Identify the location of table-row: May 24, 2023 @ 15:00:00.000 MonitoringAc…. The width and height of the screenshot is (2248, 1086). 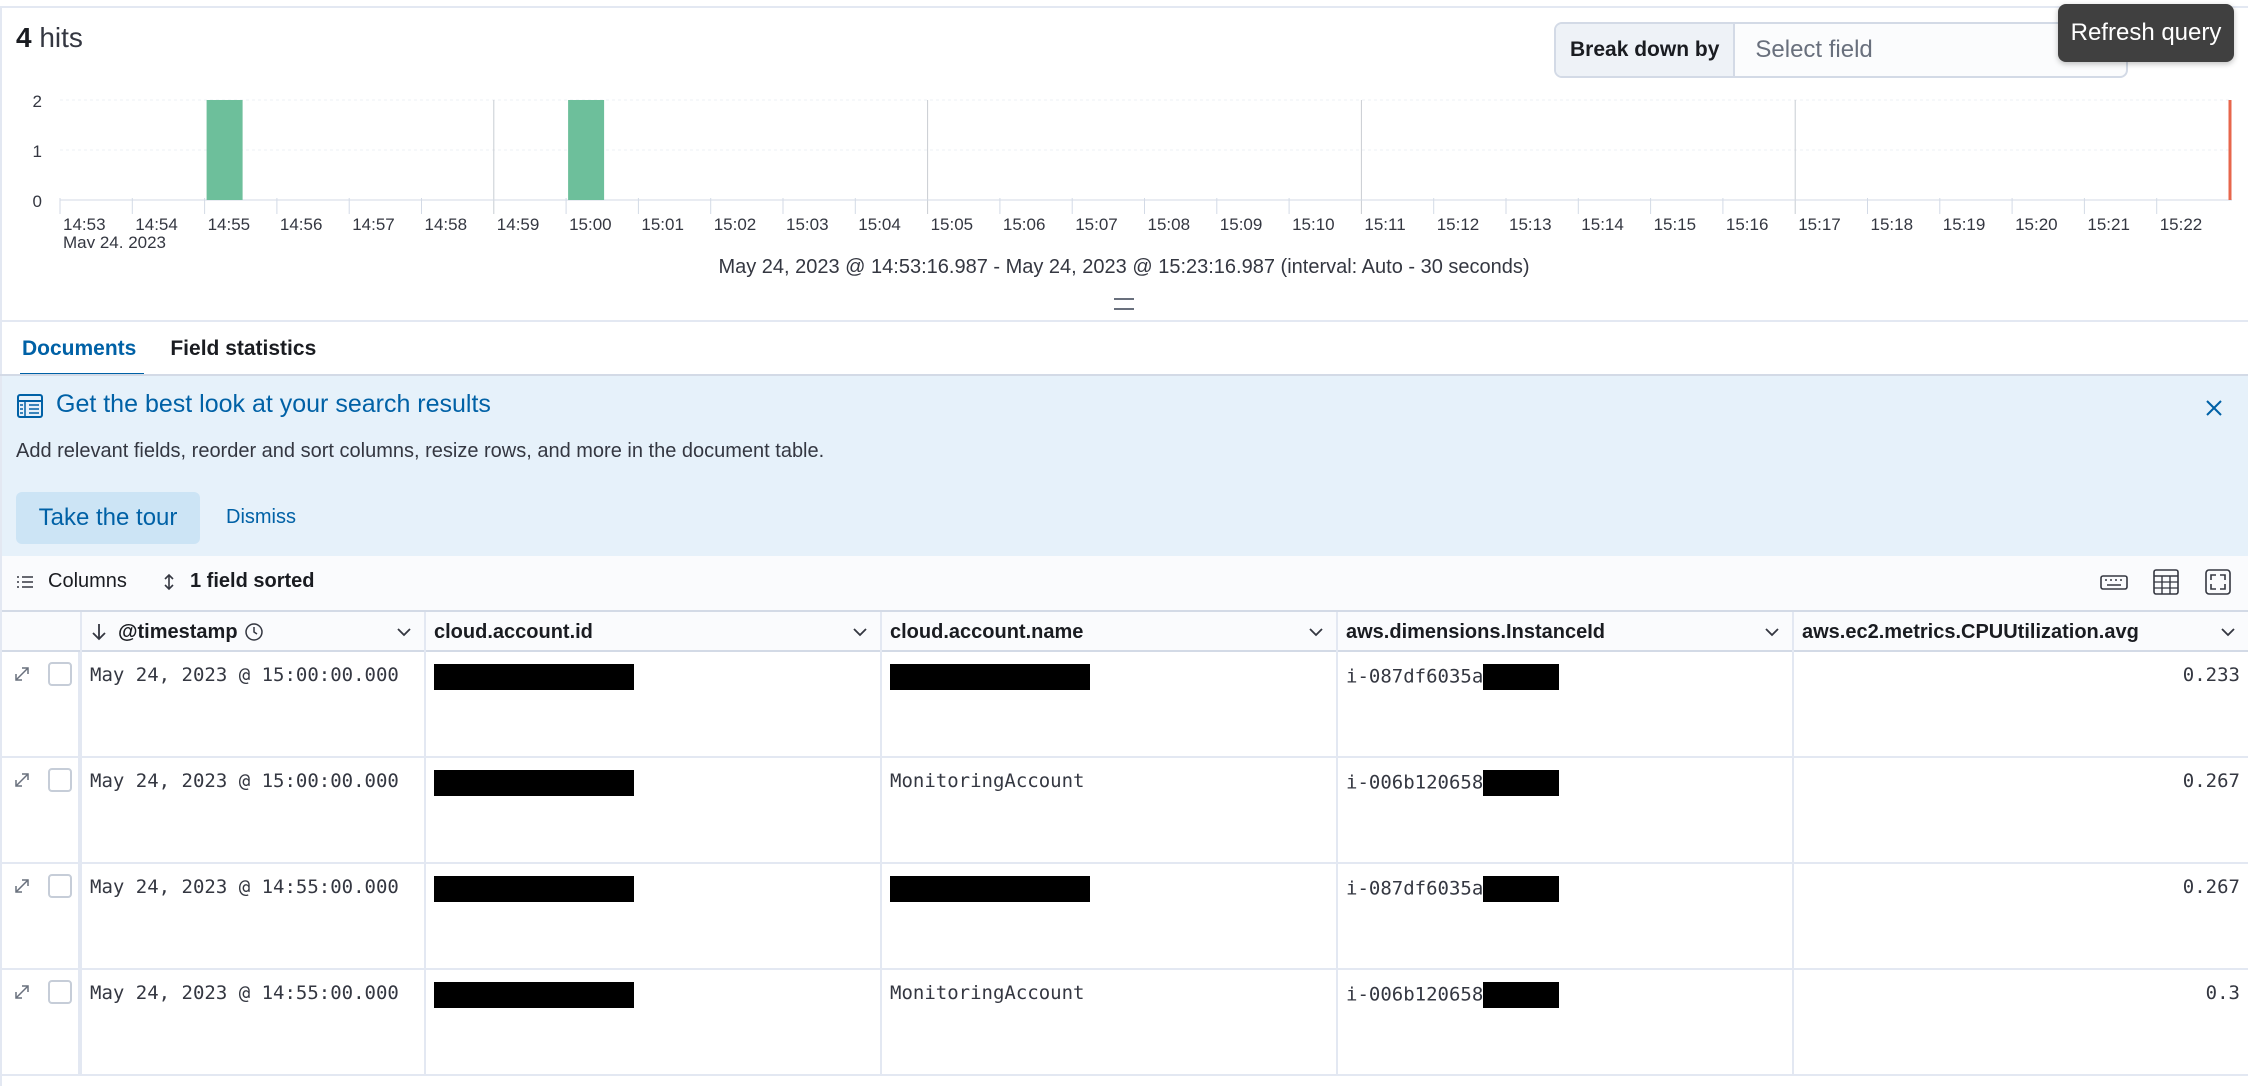
(1125, 811).